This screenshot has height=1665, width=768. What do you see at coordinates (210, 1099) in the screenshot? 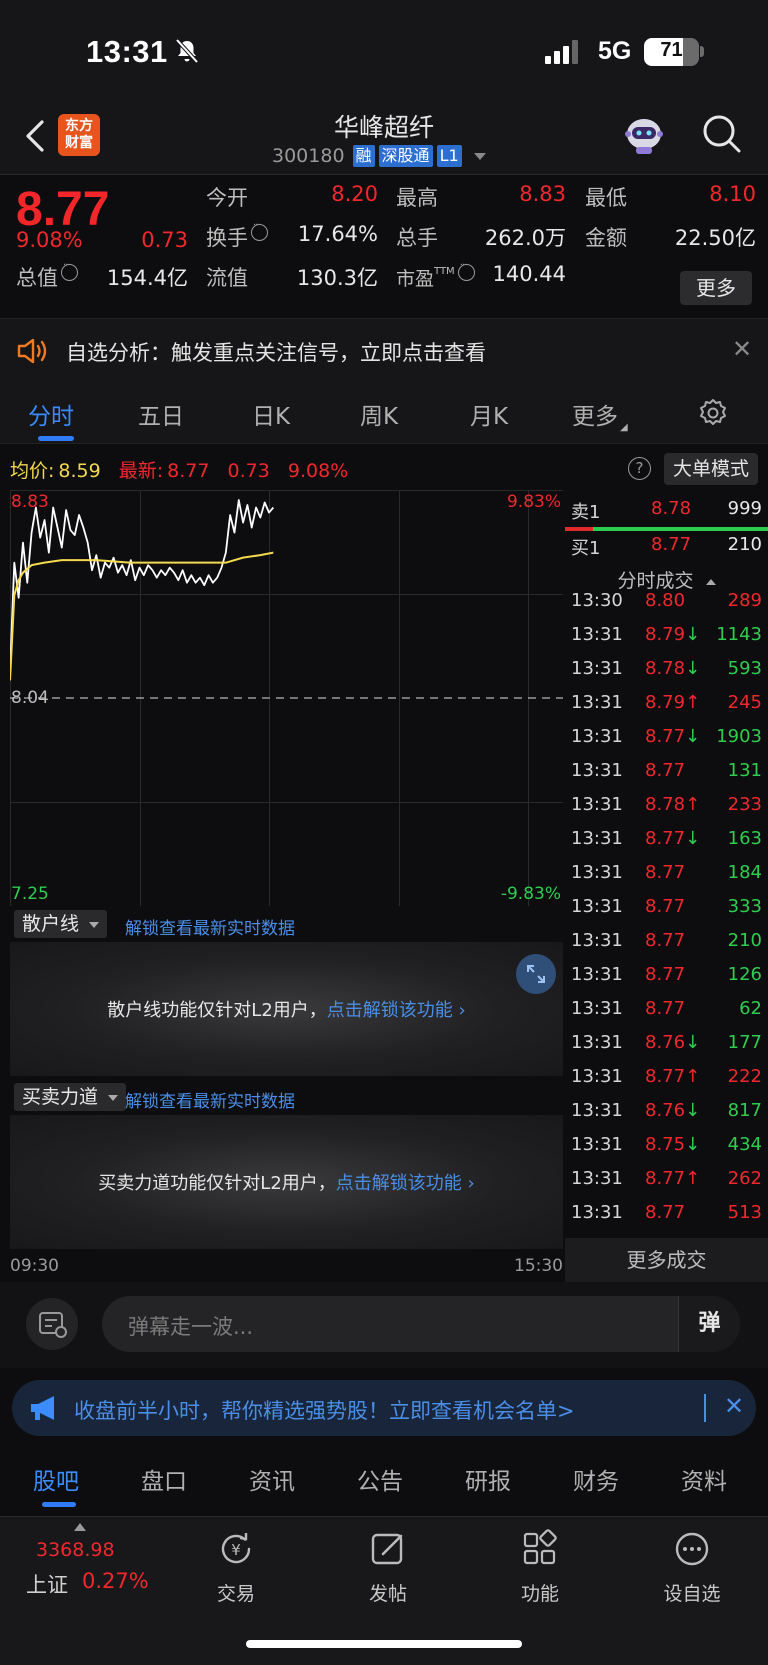
I see `unlock-link-2: 解锁查看最新实时数据` at bounding box center [210, 1099].